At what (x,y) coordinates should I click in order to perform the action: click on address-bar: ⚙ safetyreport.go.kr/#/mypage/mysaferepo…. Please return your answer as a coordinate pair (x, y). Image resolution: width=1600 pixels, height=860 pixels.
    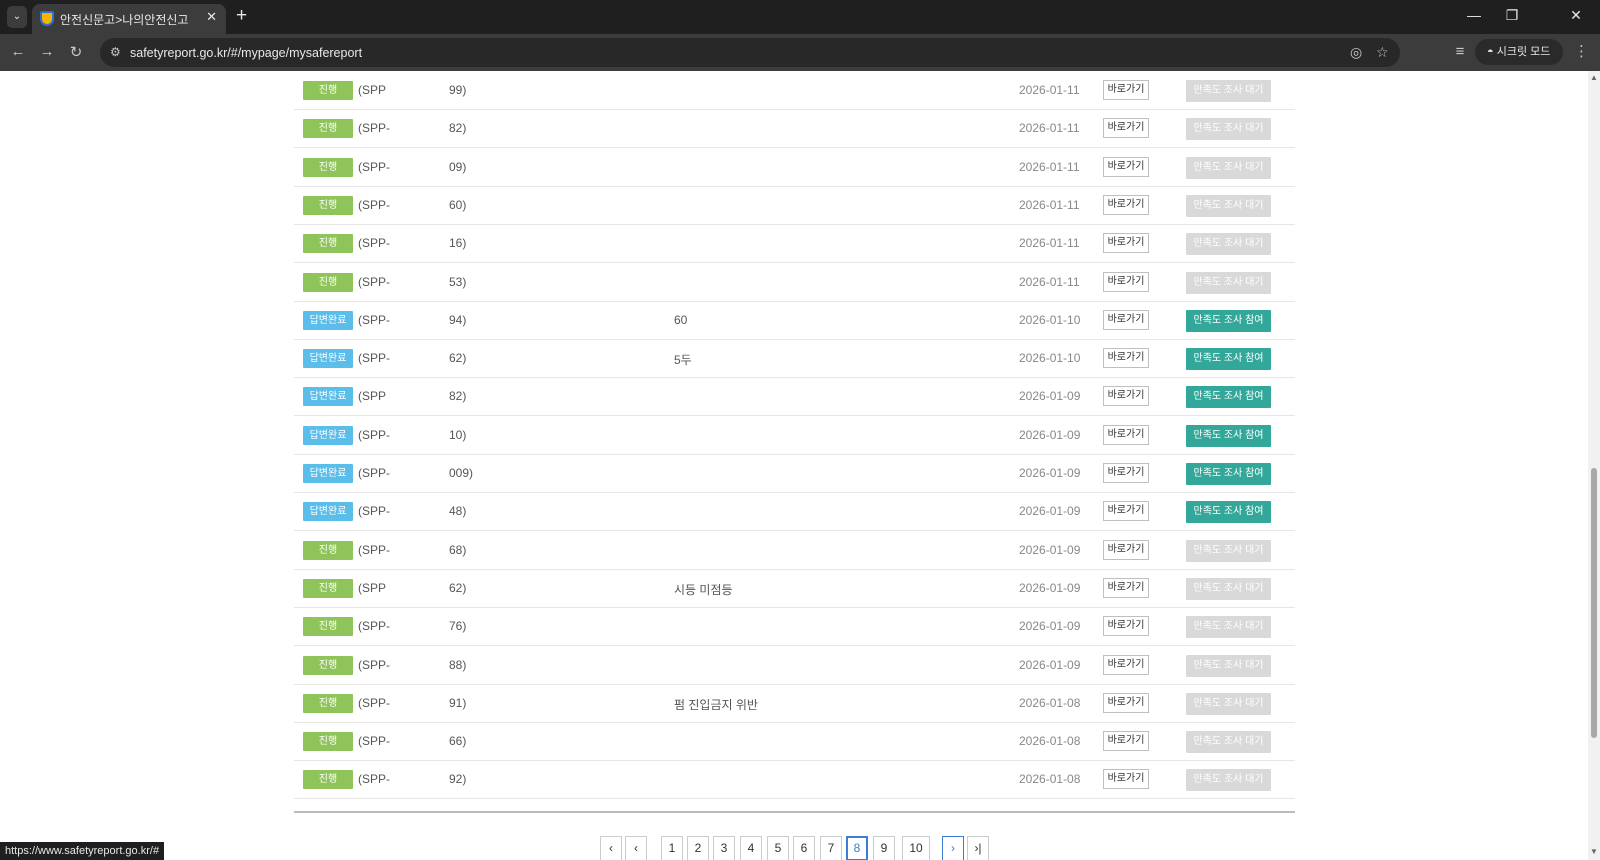
    Looking at the image, I should click on (750, 52).